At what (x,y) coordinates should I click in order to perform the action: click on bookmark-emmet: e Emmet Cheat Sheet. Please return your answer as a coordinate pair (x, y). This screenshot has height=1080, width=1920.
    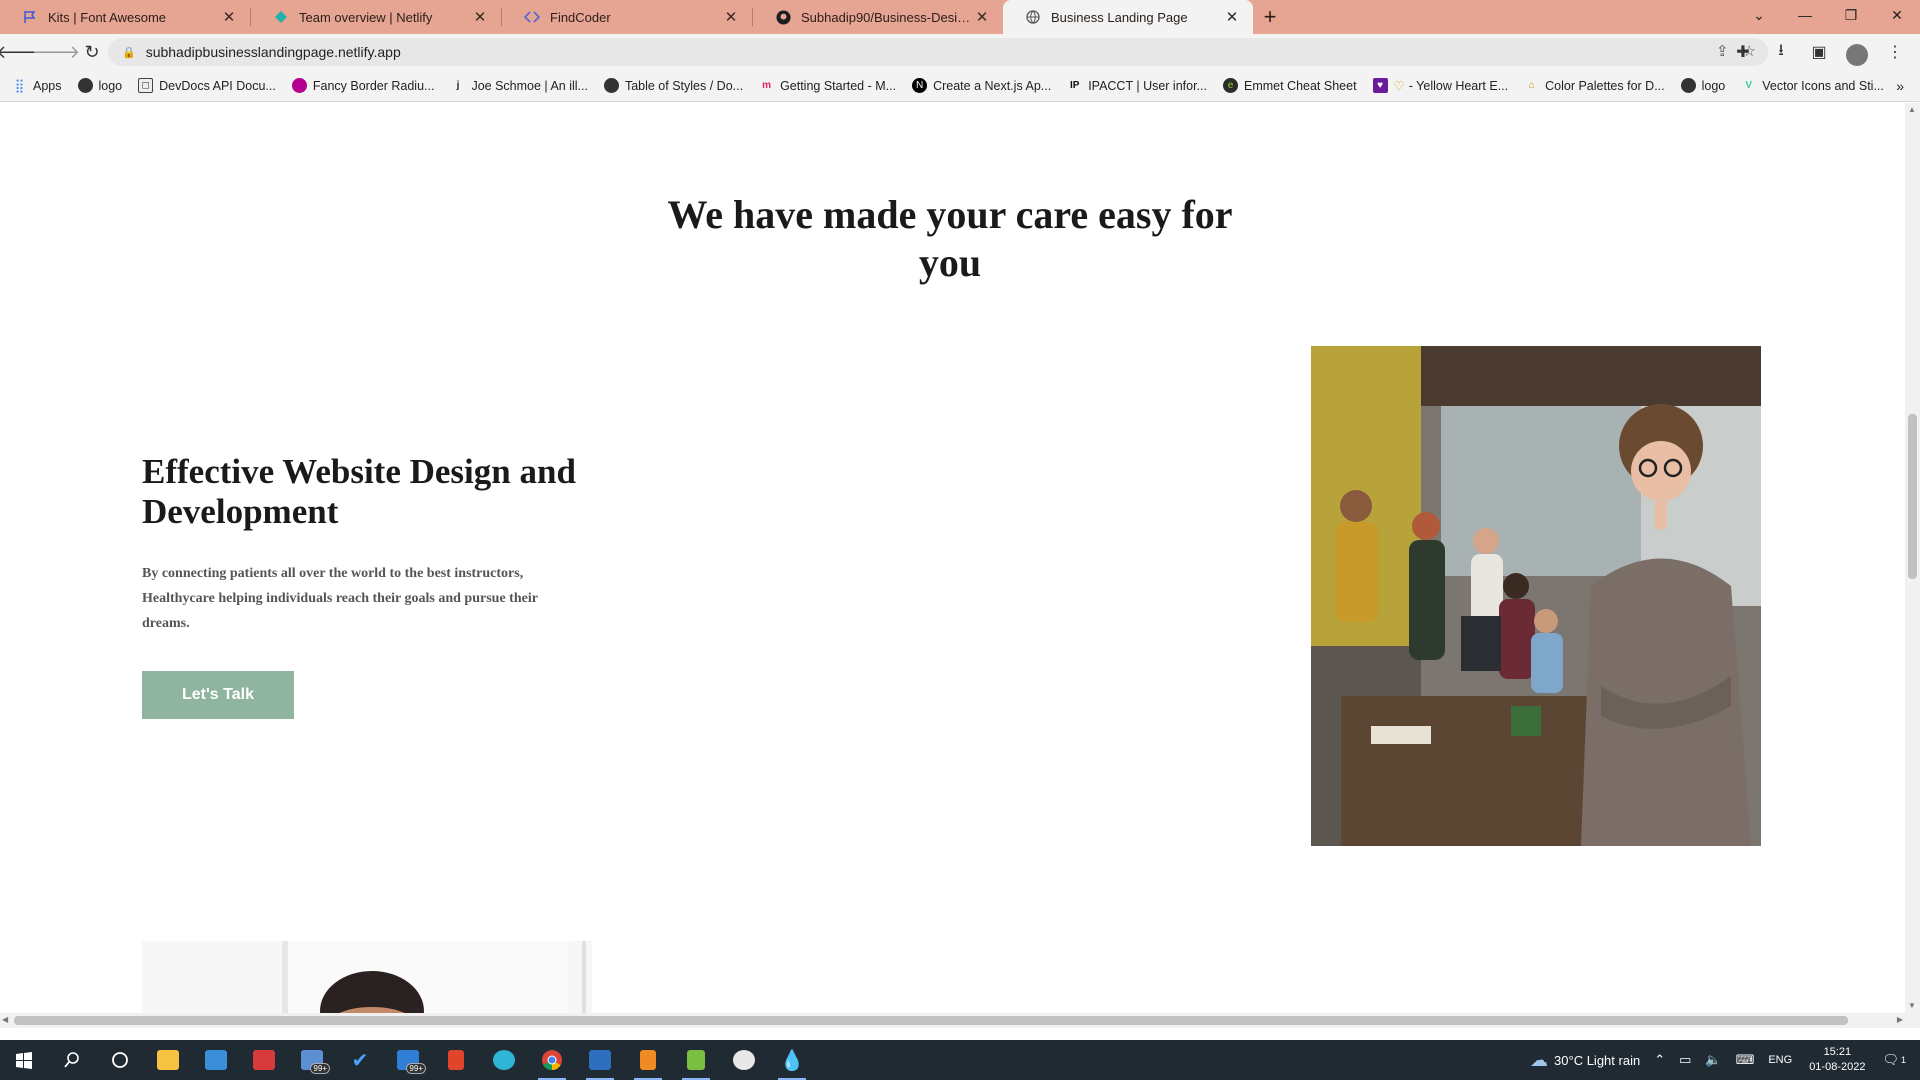
    Looking at the image, I should click on (1289, 85).